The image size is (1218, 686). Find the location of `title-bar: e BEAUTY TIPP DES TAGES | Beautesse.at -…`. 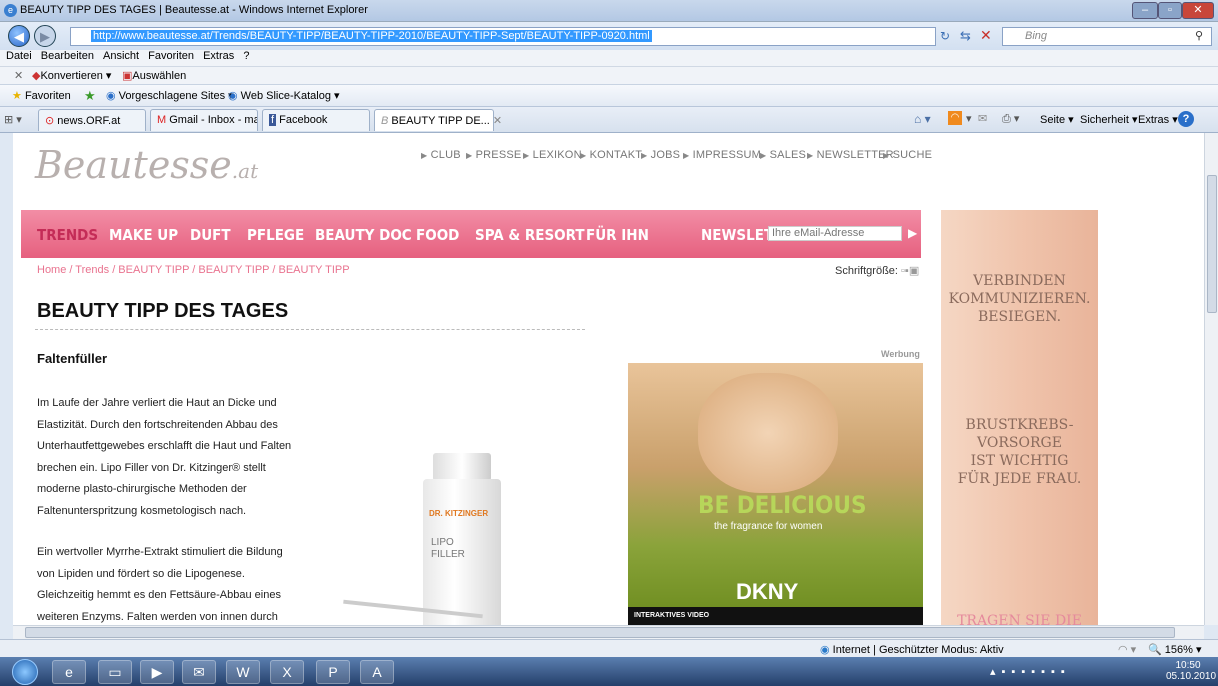

title-bar: e BEAUTY TIPP DES TAGES | Beautesse.at -… is located at coordinates (609, 11).